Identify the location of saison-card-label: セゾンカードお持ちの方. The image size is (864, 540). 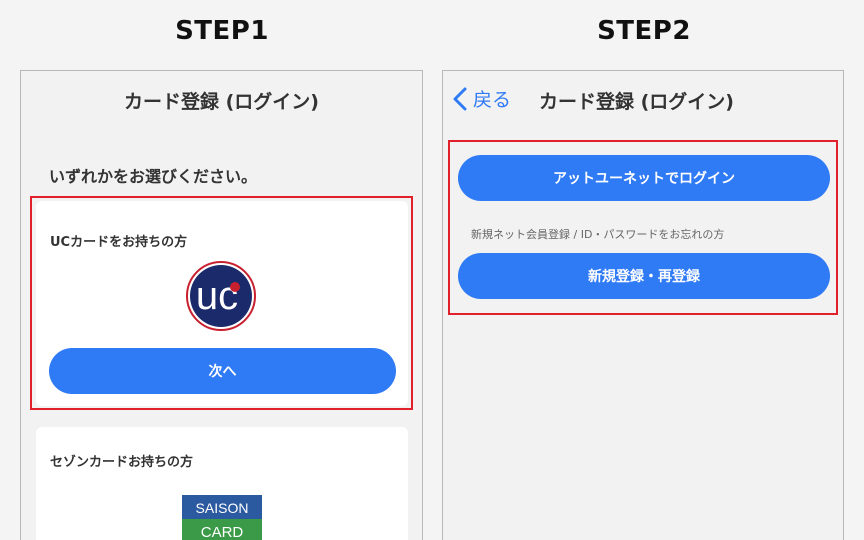
(122, 462).